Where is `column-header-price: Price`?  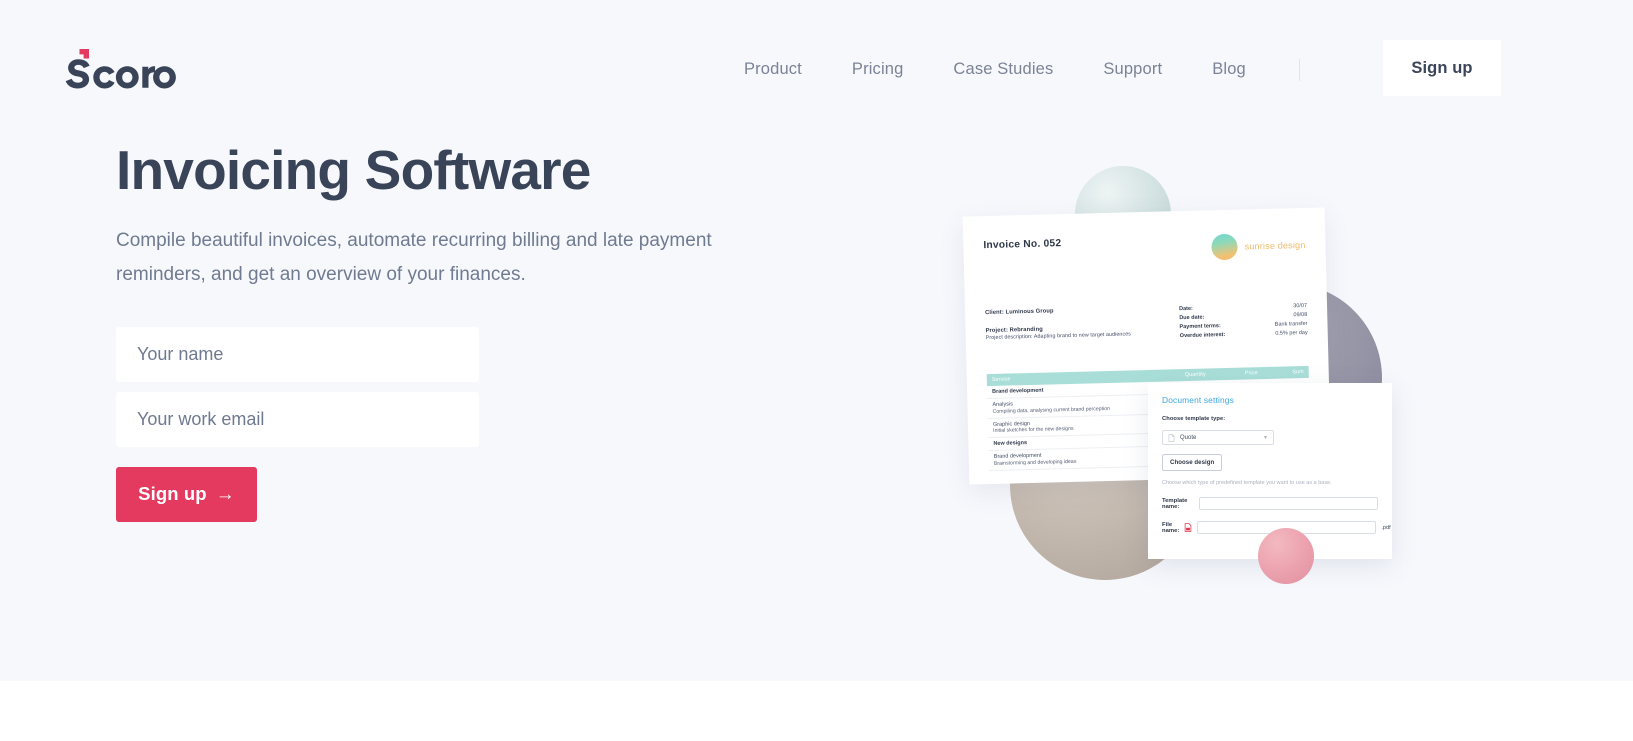 column-header-price: Price is located at coordinates (1251, 373).